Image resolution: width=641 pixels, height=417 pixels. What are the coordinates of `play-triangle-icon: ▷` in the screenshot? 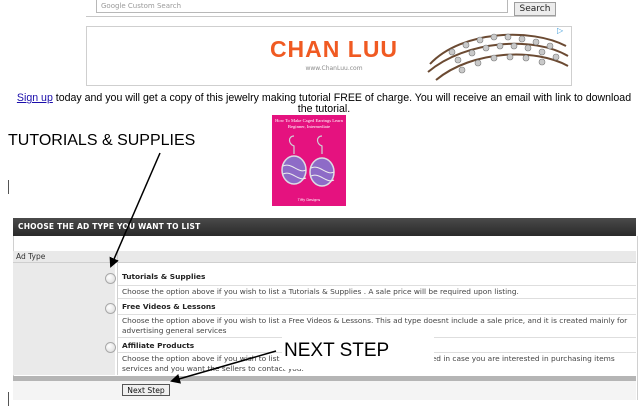 It's located at (563, 31).